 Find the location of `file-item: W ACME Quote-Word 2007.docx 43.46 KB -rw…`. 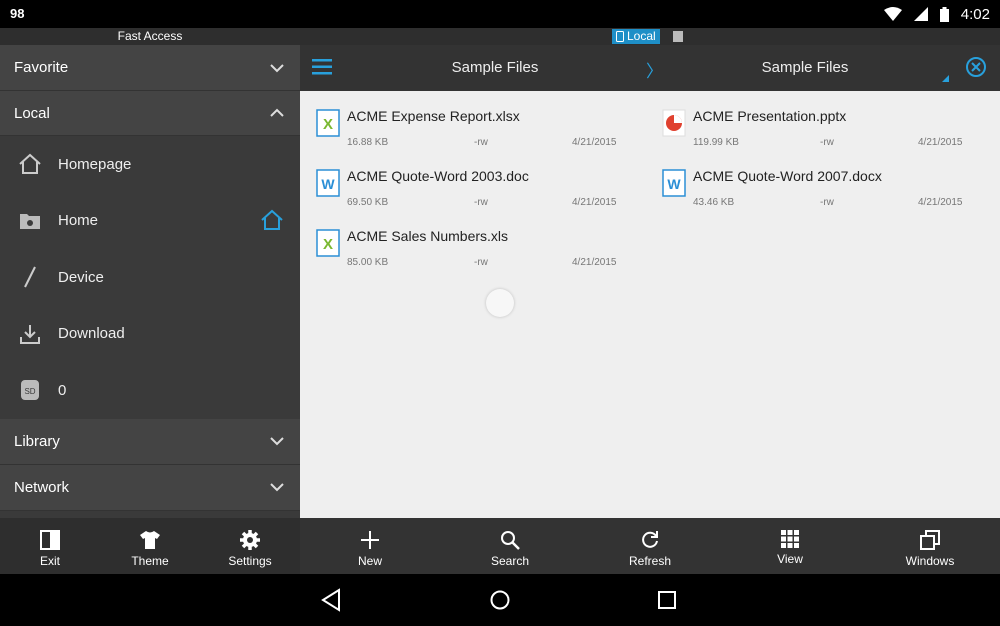

file-item: W ACME Quote-Word 2007.docx 43.46 KB -rw… is located at coordinates (806, 181).